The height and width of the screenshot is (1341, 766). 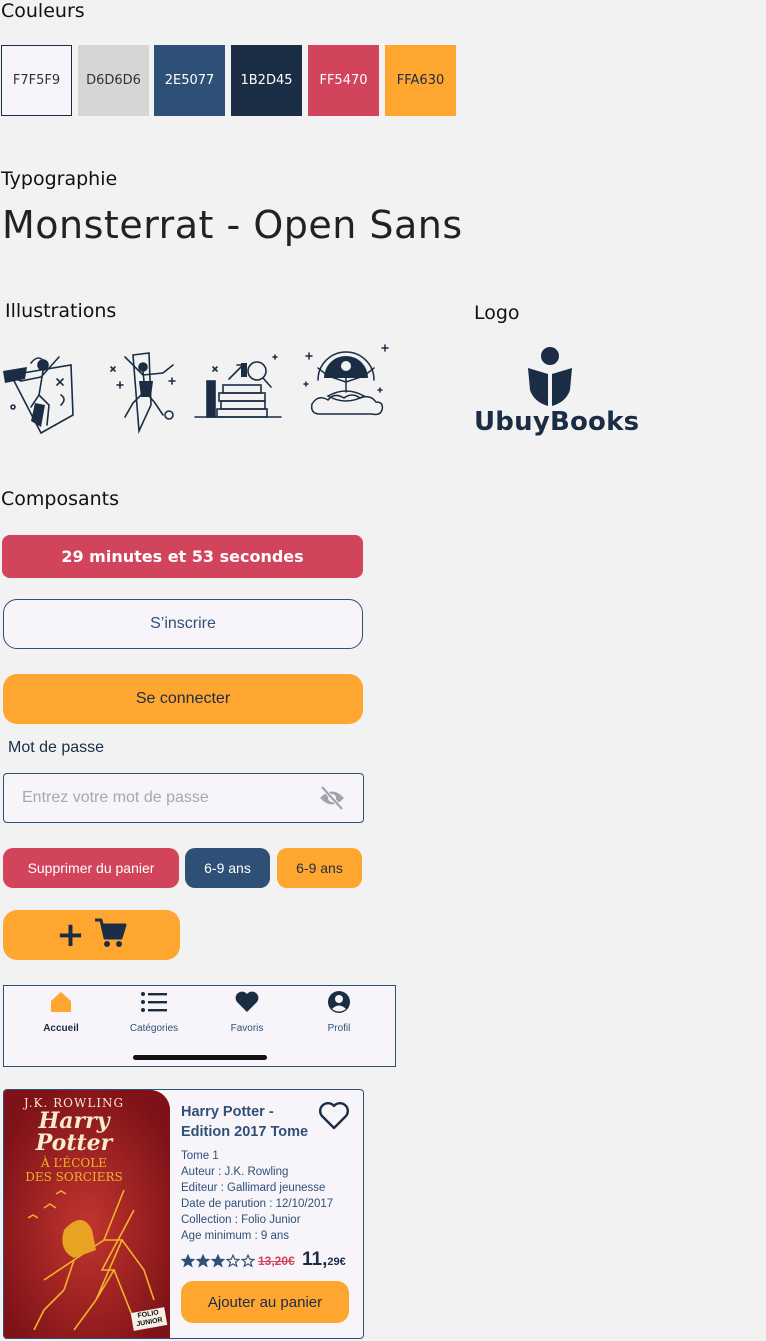 I want to click on book-collection: Collection : Folio Junior, so click(x=241, y=1220).